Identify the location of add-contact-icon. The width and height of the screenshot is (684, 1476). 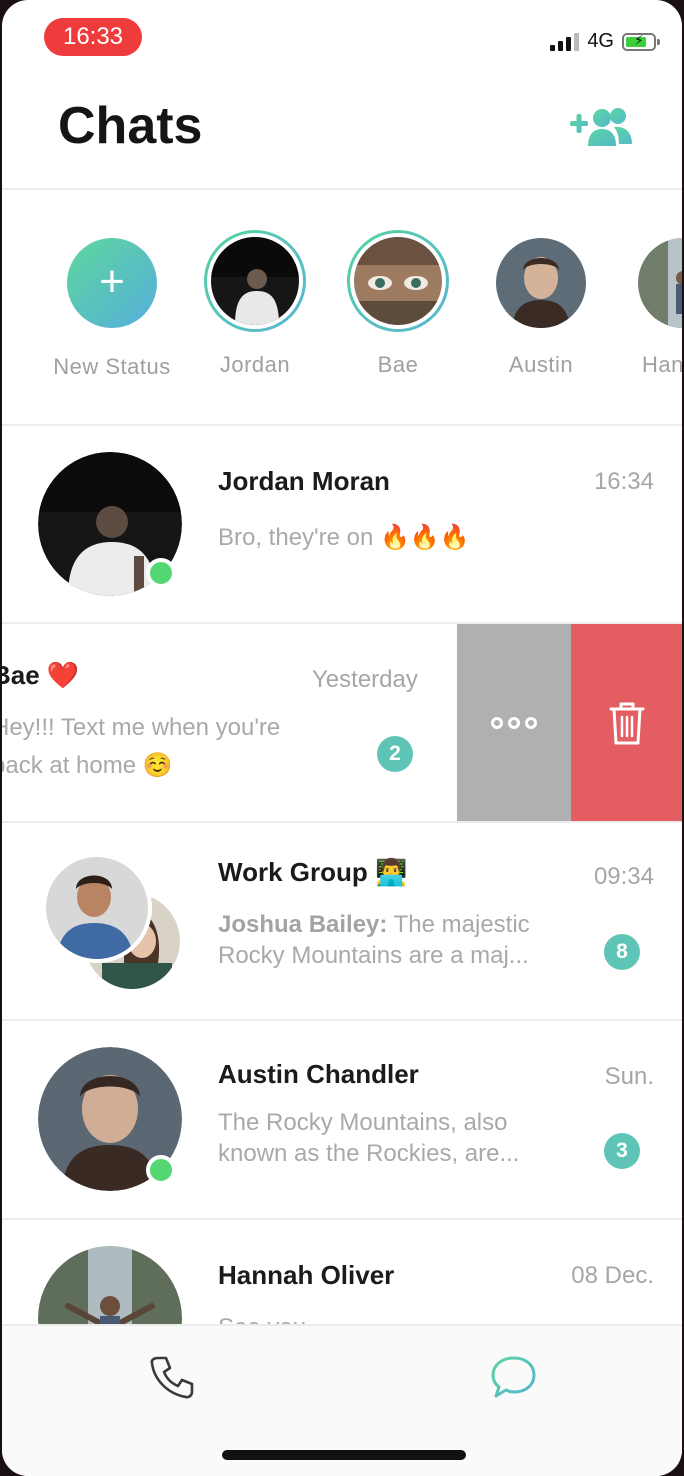
(601, 127).